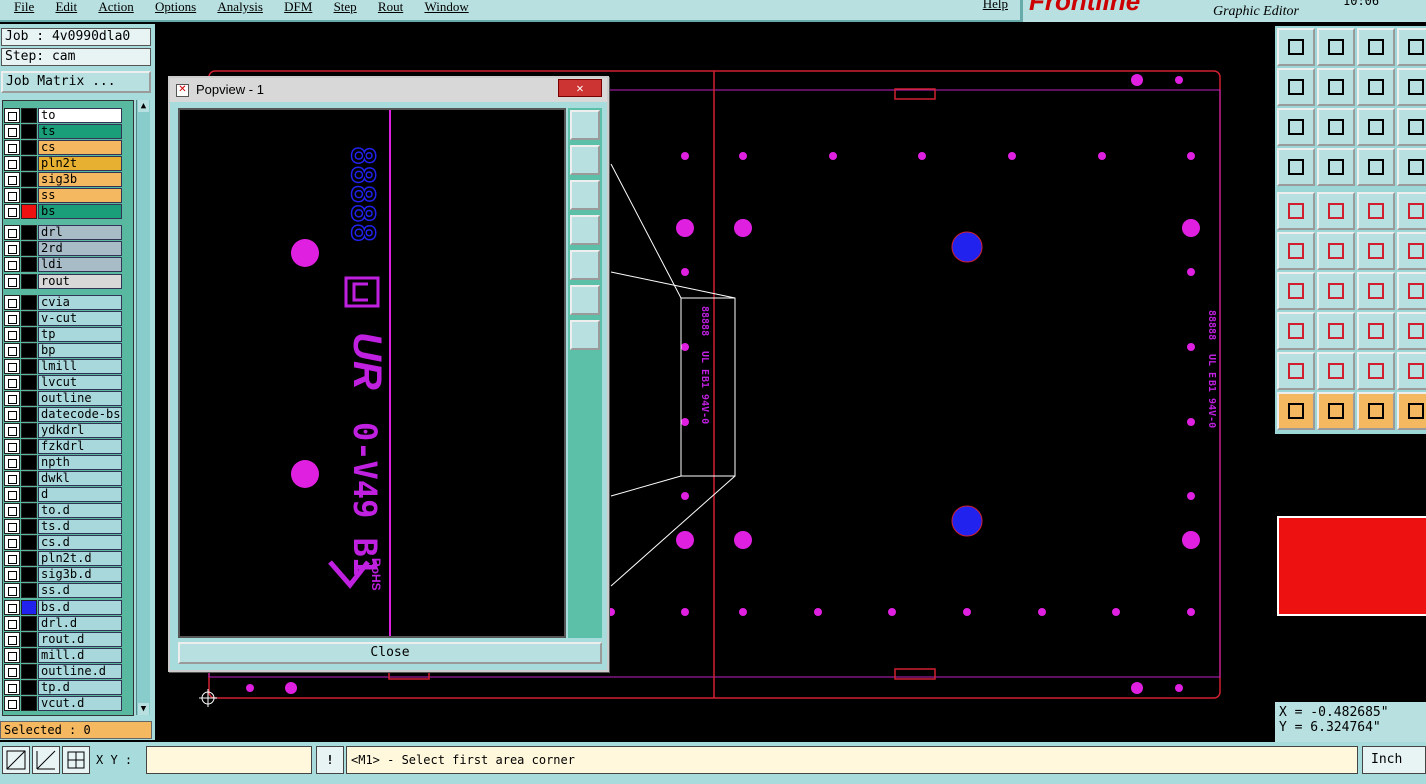 This screenshot has height=784, width=1426. I want to click on menu-help: Help, so click(995, 5).